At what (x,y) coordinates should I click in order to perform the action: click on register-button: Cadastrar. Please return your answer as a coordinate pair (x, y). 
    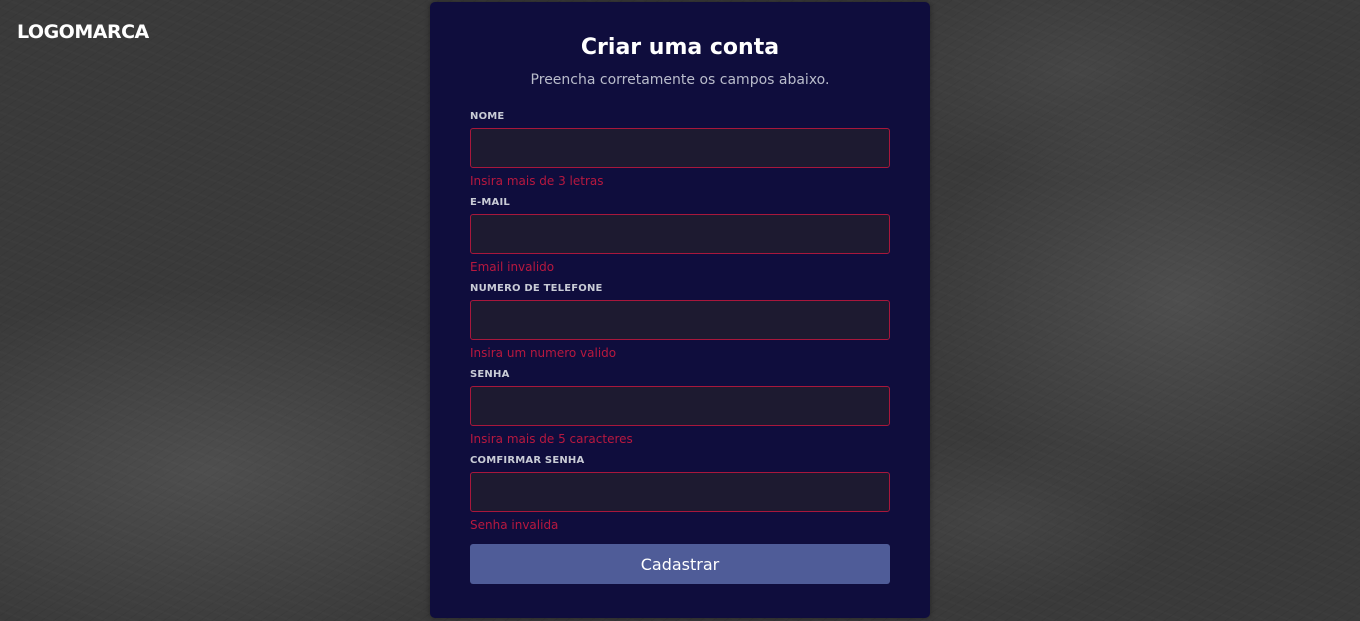
    Looking at the image, I should click on (680, 564).